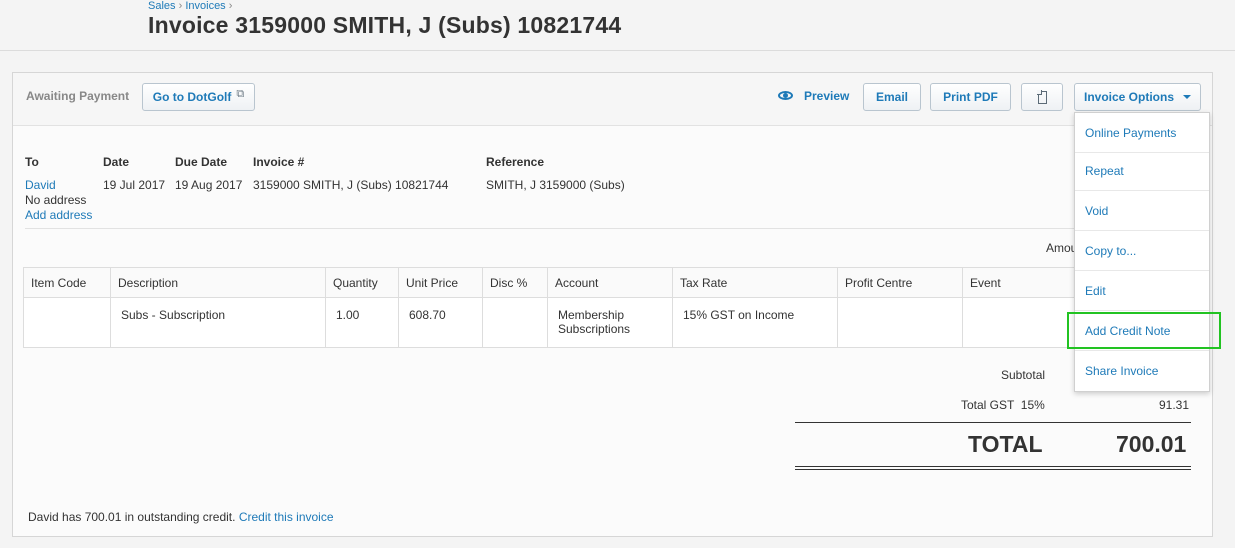 Image resolution: width=1235 pixels, height=548 pixels. Describe the element at coordinates (515, 162) in the screenshot. I see `reference-label: Reference` at that location.